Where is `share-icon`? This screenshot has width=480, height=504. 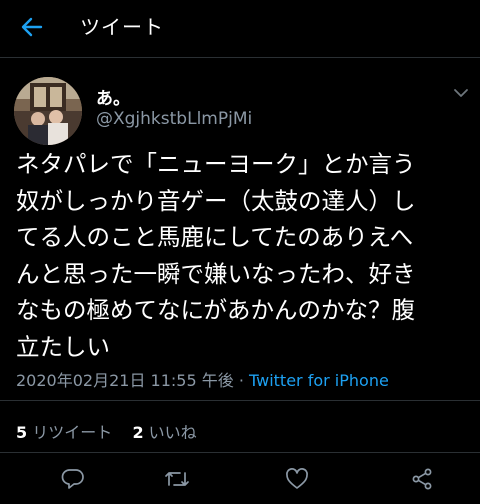
share-icon is located at coordinates (422, 479).